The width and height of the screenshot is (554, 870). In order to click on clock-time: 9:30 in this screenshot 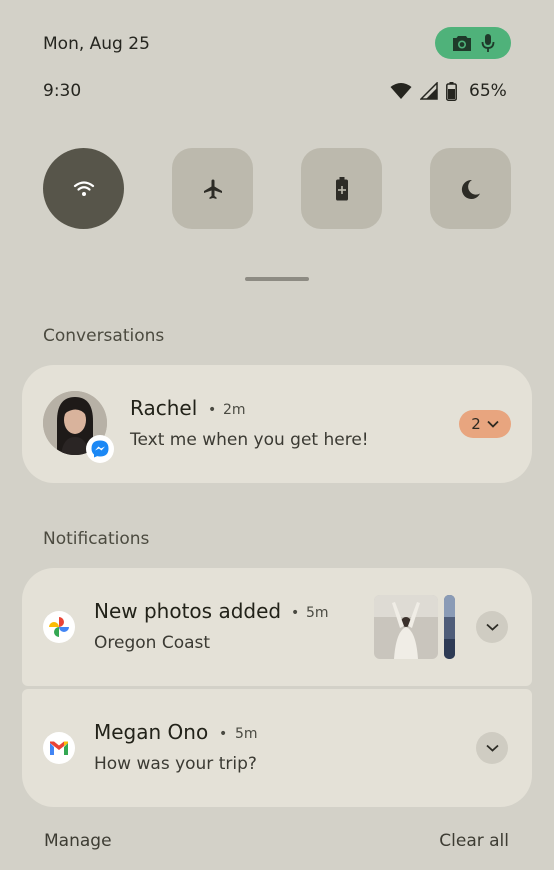, I will do `click(62, 91)`.